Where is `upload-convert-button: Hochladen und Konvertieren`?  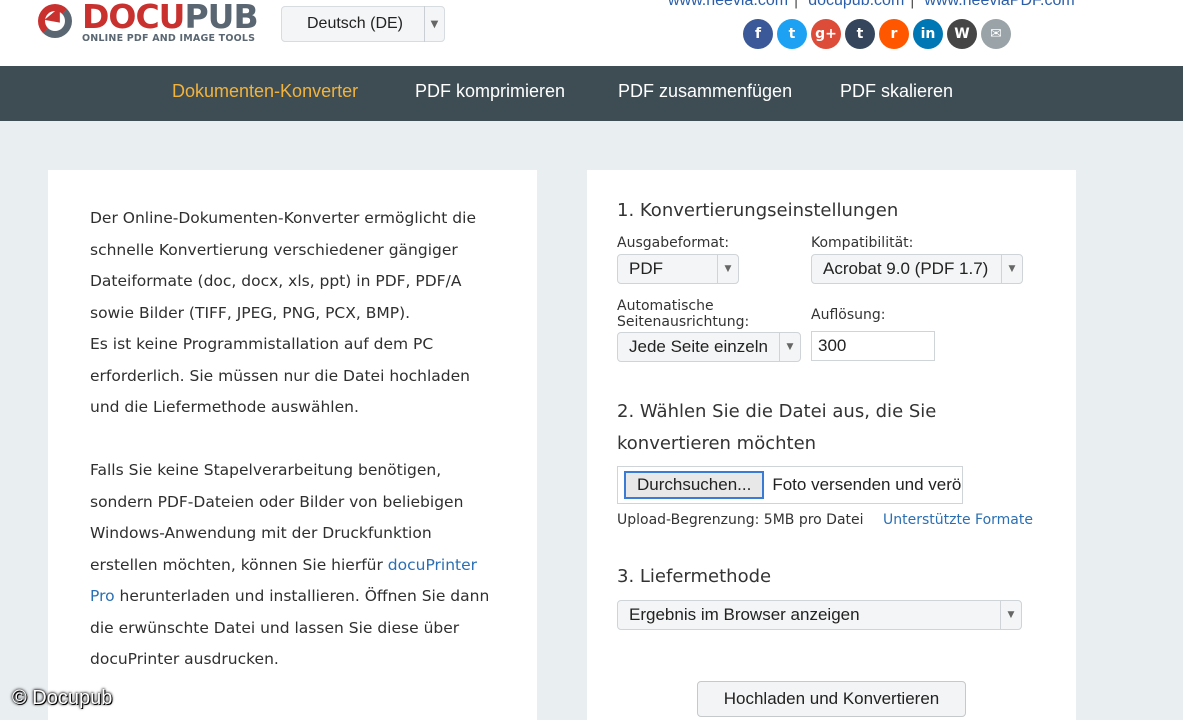 upload-convert-button: Hochladen und Konvertieren is located at coordinates (831, 699).